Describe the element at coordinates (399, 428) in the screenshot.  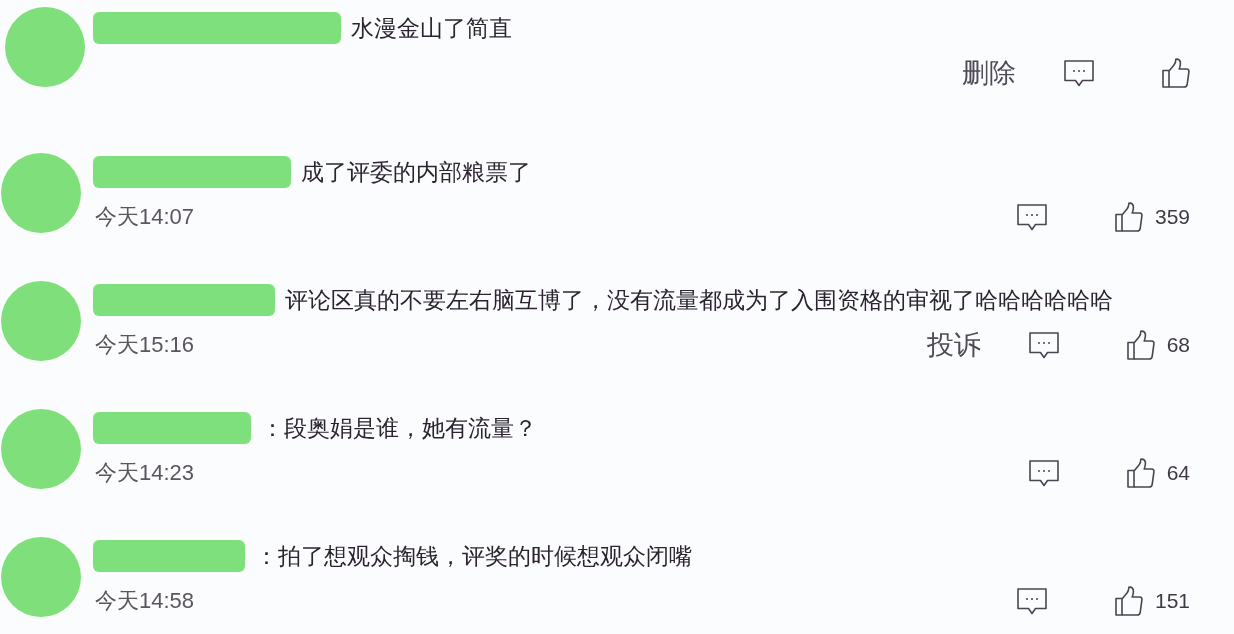
I see `comment-text: ：段奥娟是谁，她有流量？` at that location.